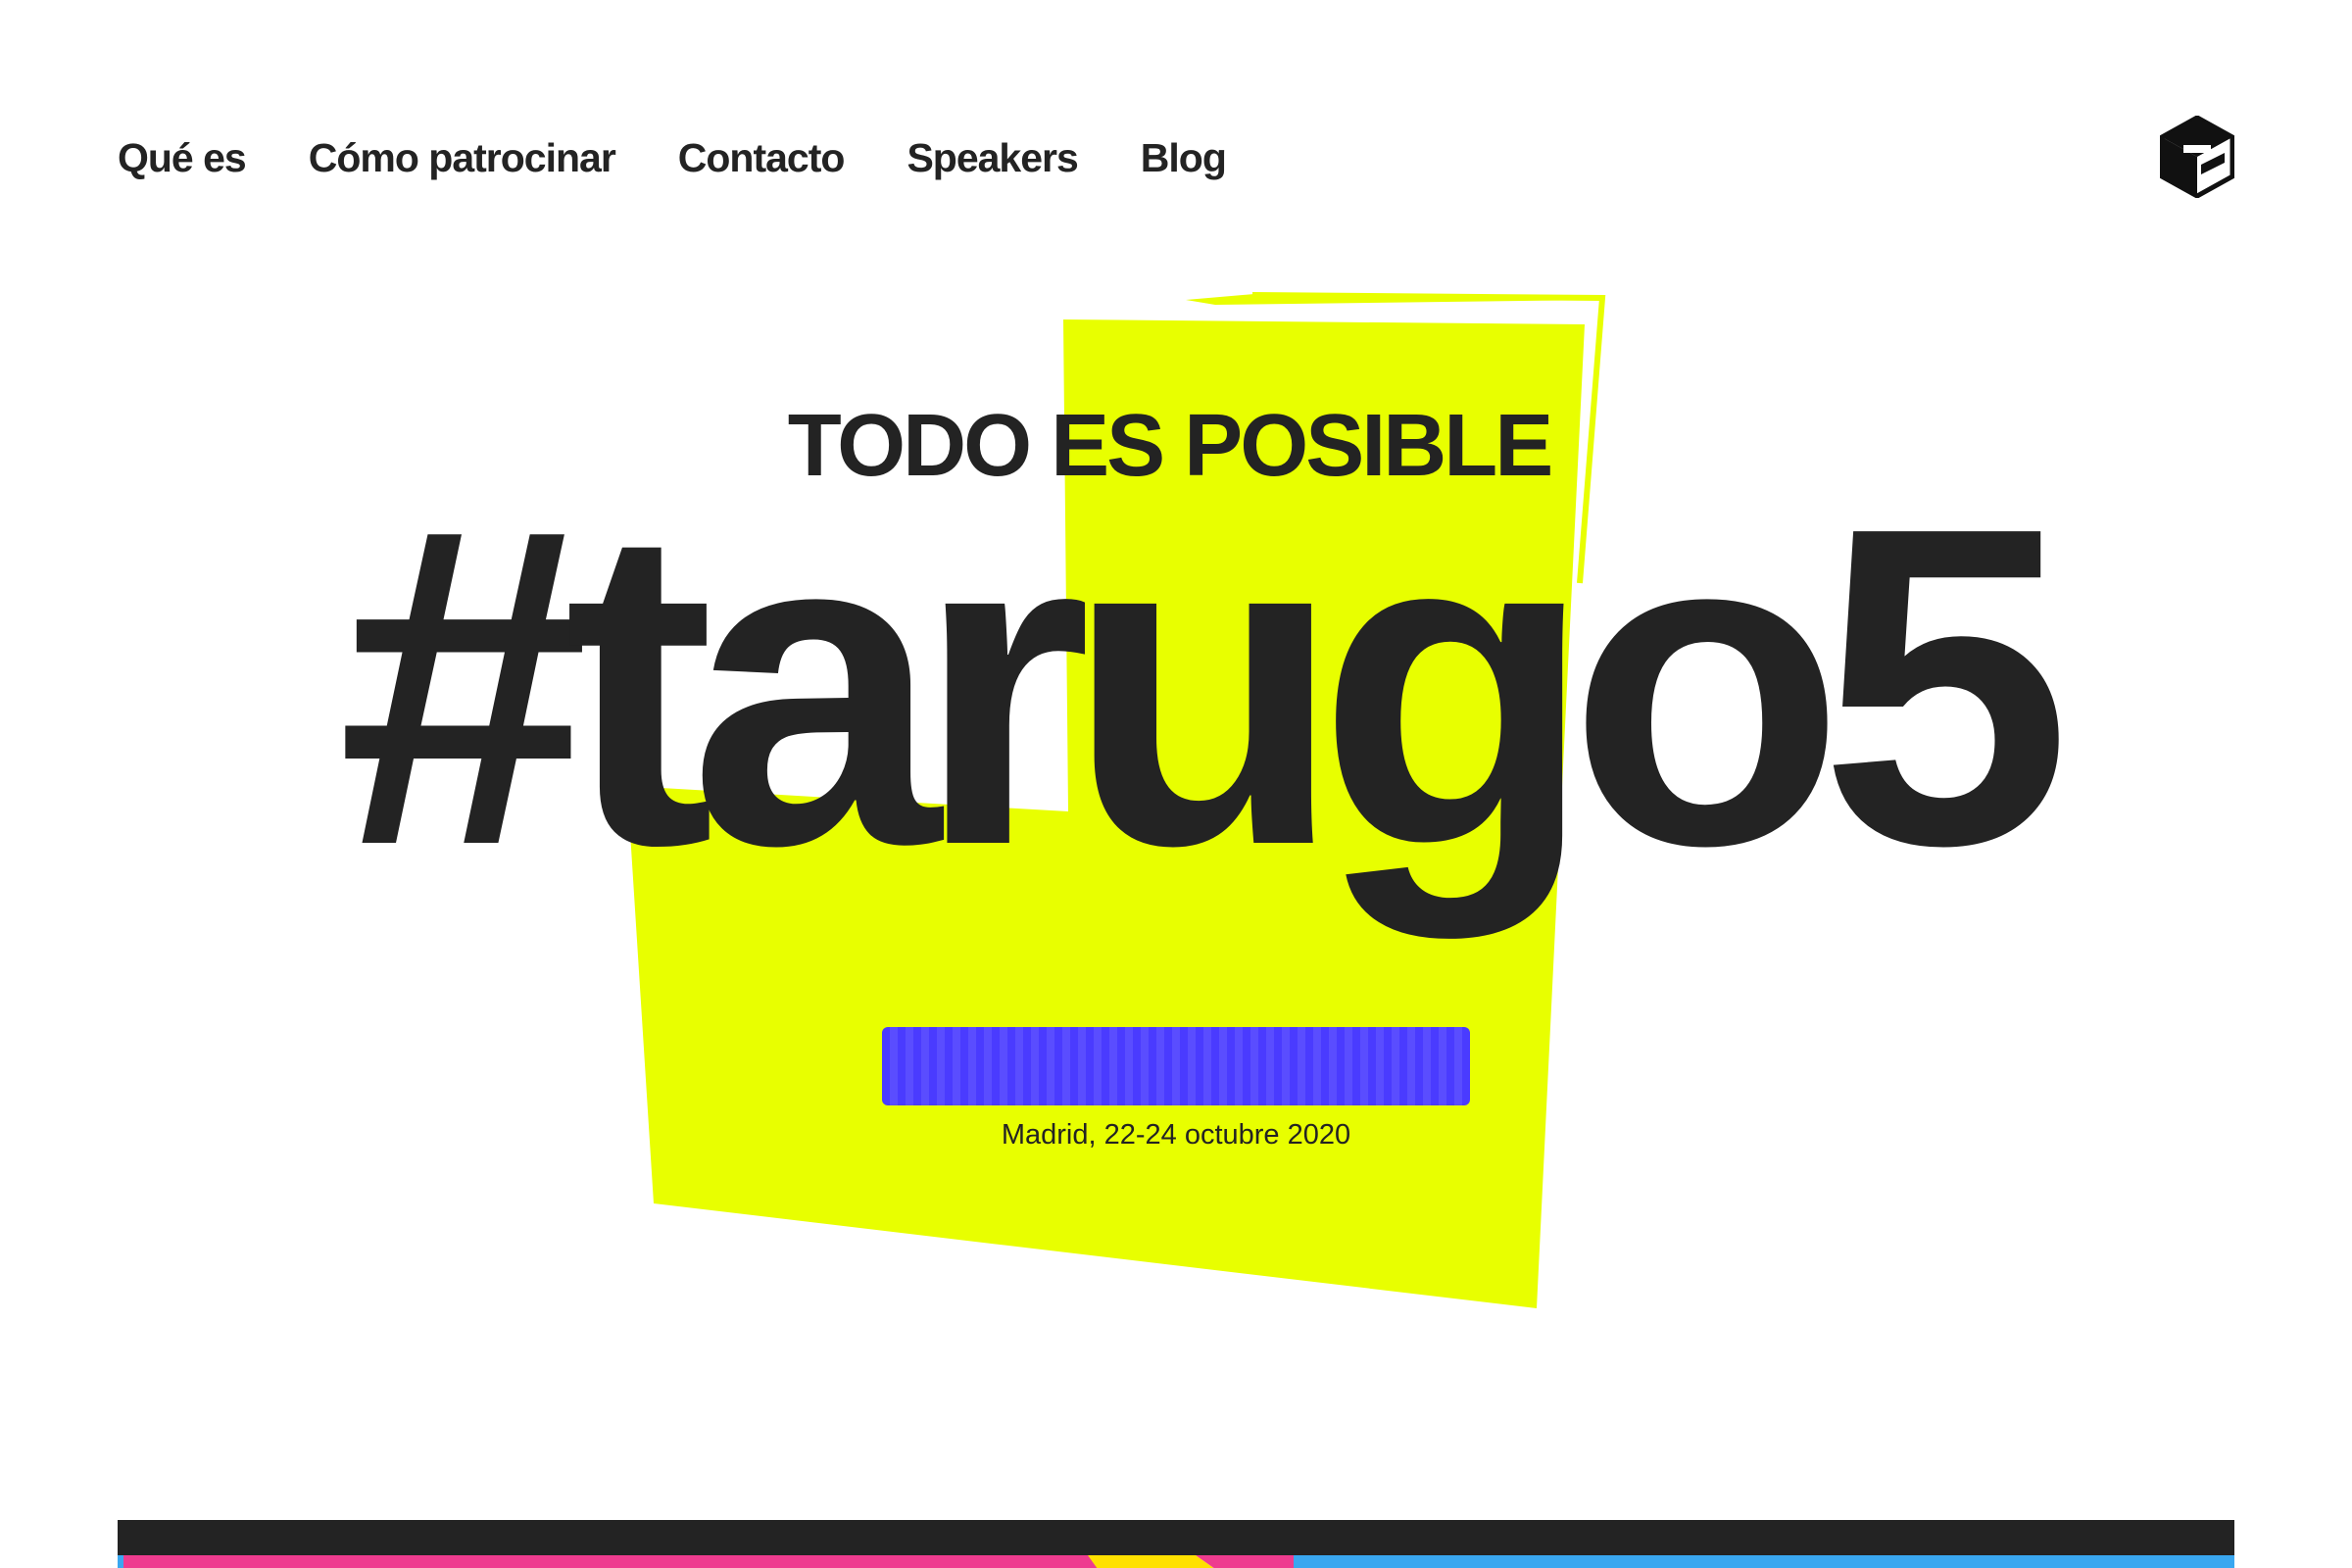  What do you see at coordinates (1176, 1561) in the screenshot?
I see `band-color-strip` at bounding box center [1176, 1561].